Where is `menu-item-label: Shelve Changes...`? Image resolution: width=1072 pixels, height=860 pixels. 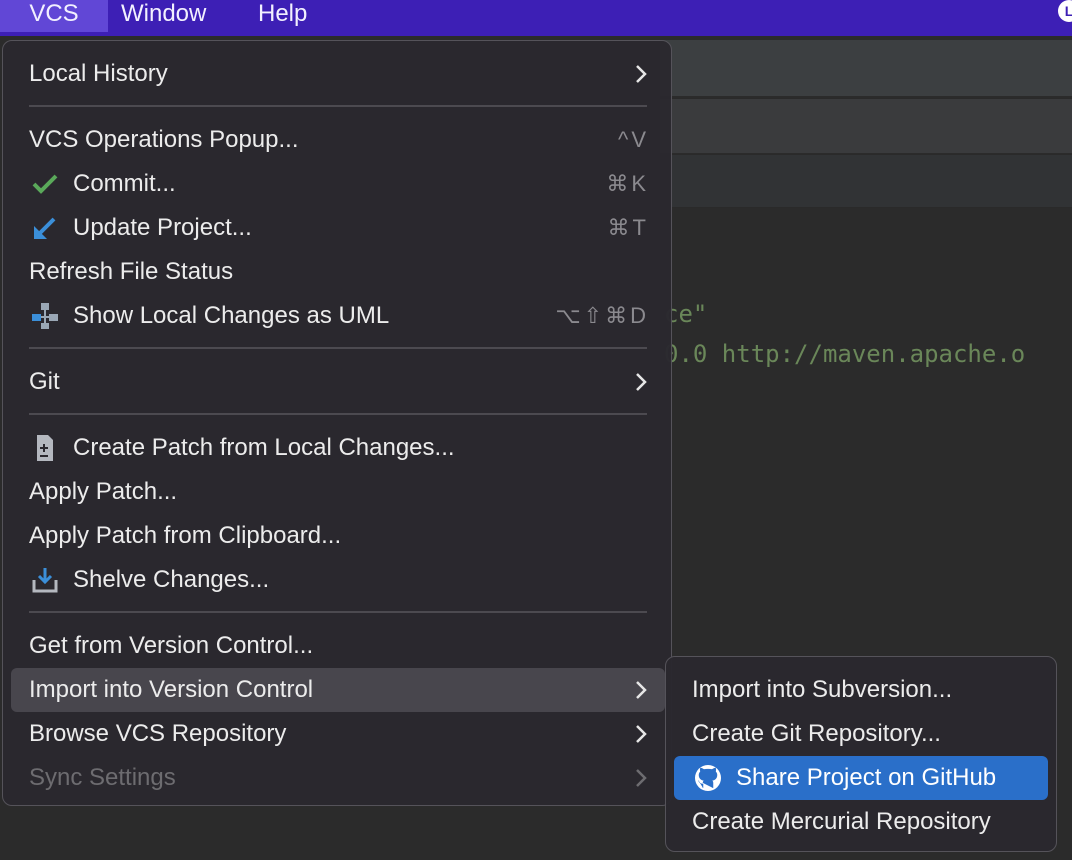
menu-item-label: Shelve Changes... is located at coordinates (171, 579).